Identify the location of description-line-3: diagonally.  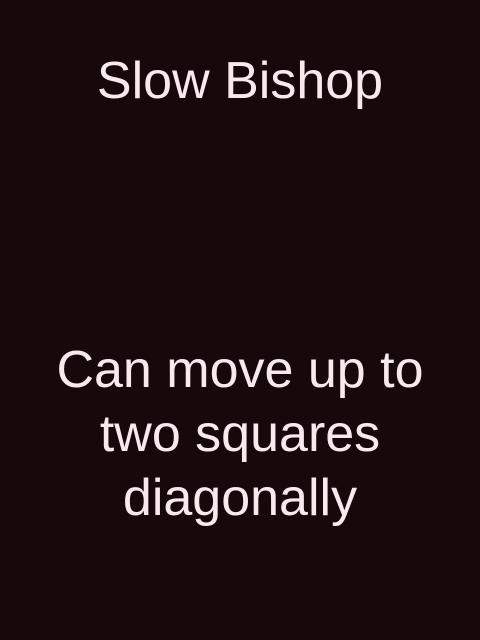
(240, 498).